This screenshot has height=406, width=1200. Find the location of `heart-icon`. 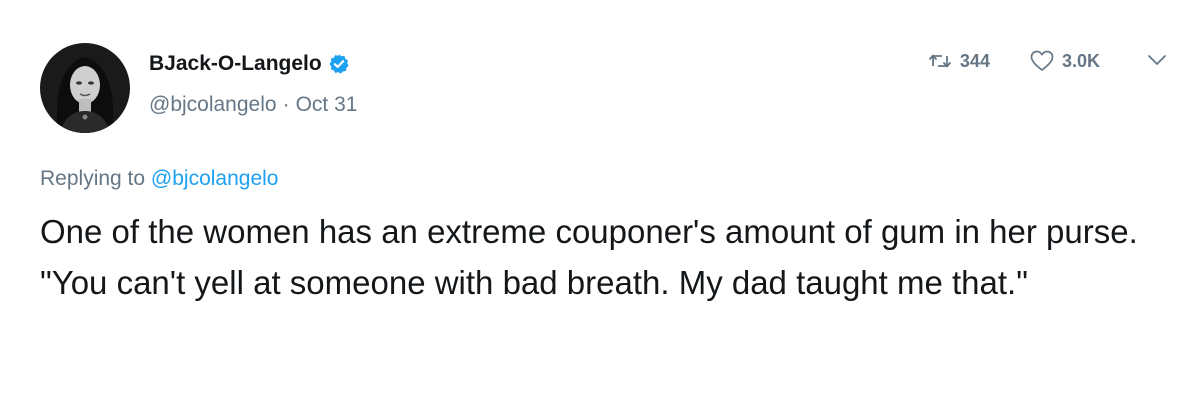

heart-icon is located at coordinates (1042, 60).